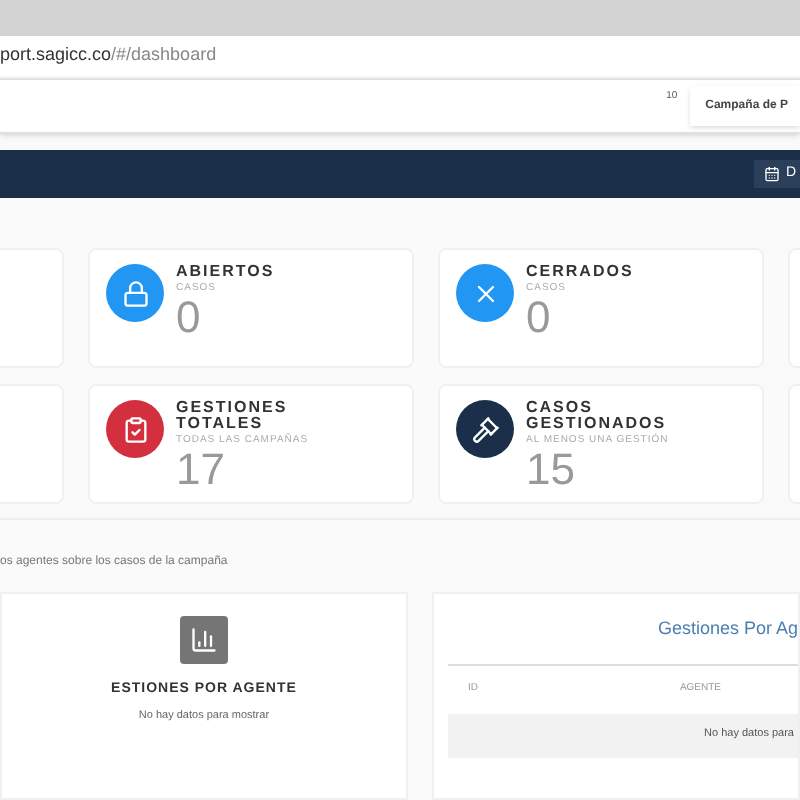 This screenshot has width=800, height=800. I want to click on bar-chart-icon, so click(203, 640).